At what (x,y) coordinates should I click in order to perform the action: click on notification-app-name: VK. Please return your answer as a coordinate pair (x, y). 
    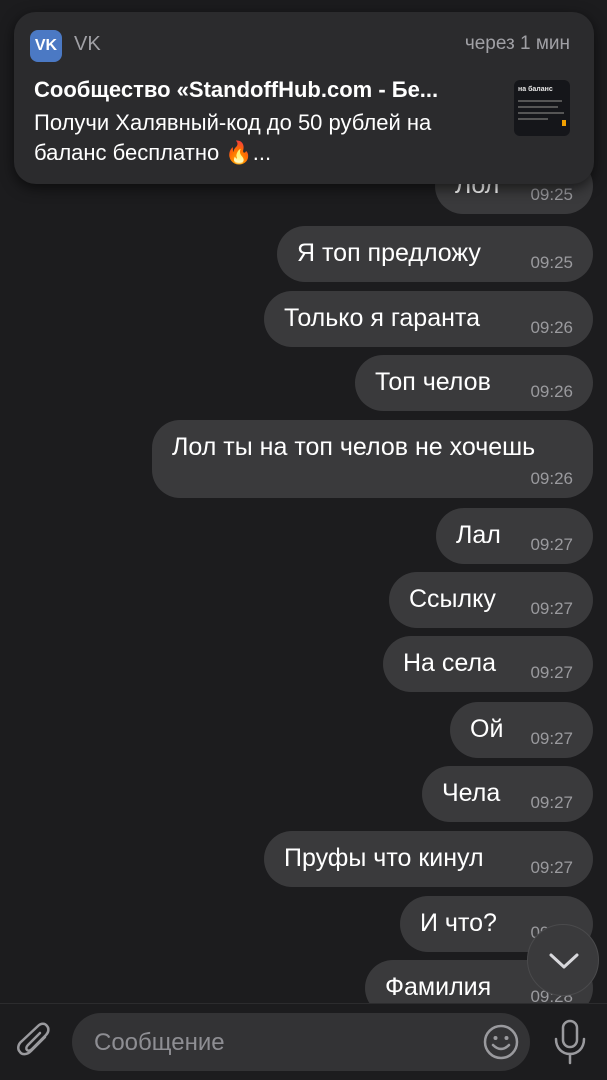
    Looking at the image, I should click on (87, 44).